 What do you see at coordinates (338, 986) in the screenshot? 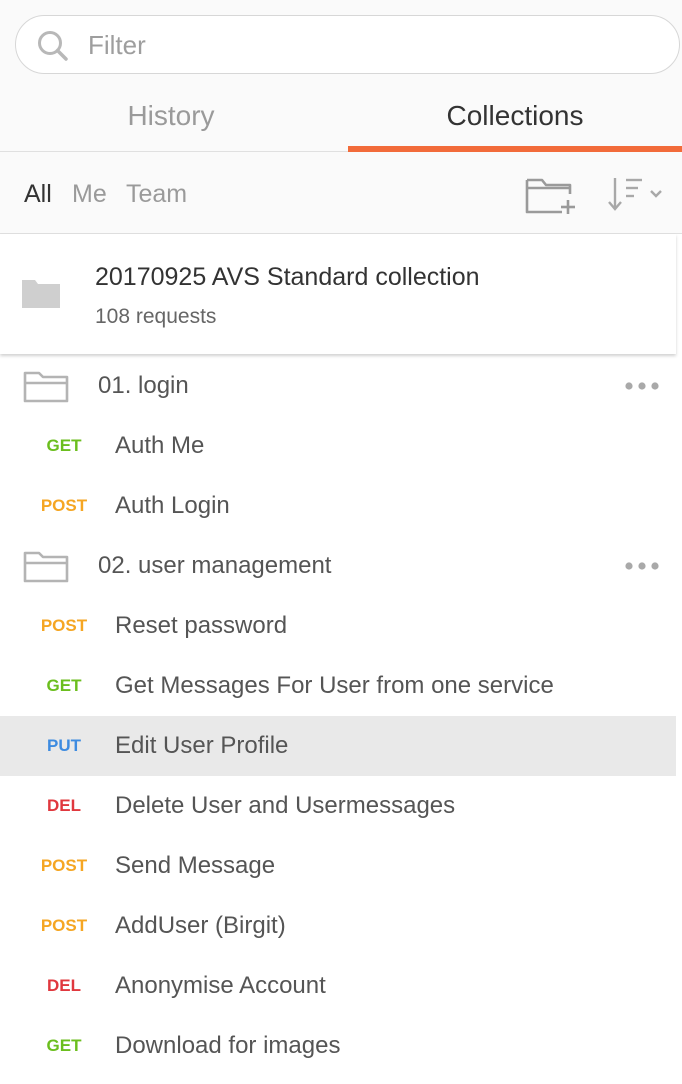
I see `request-row-anonymise-account: DEL Anonymise Account` at bounding box center [338, 986].